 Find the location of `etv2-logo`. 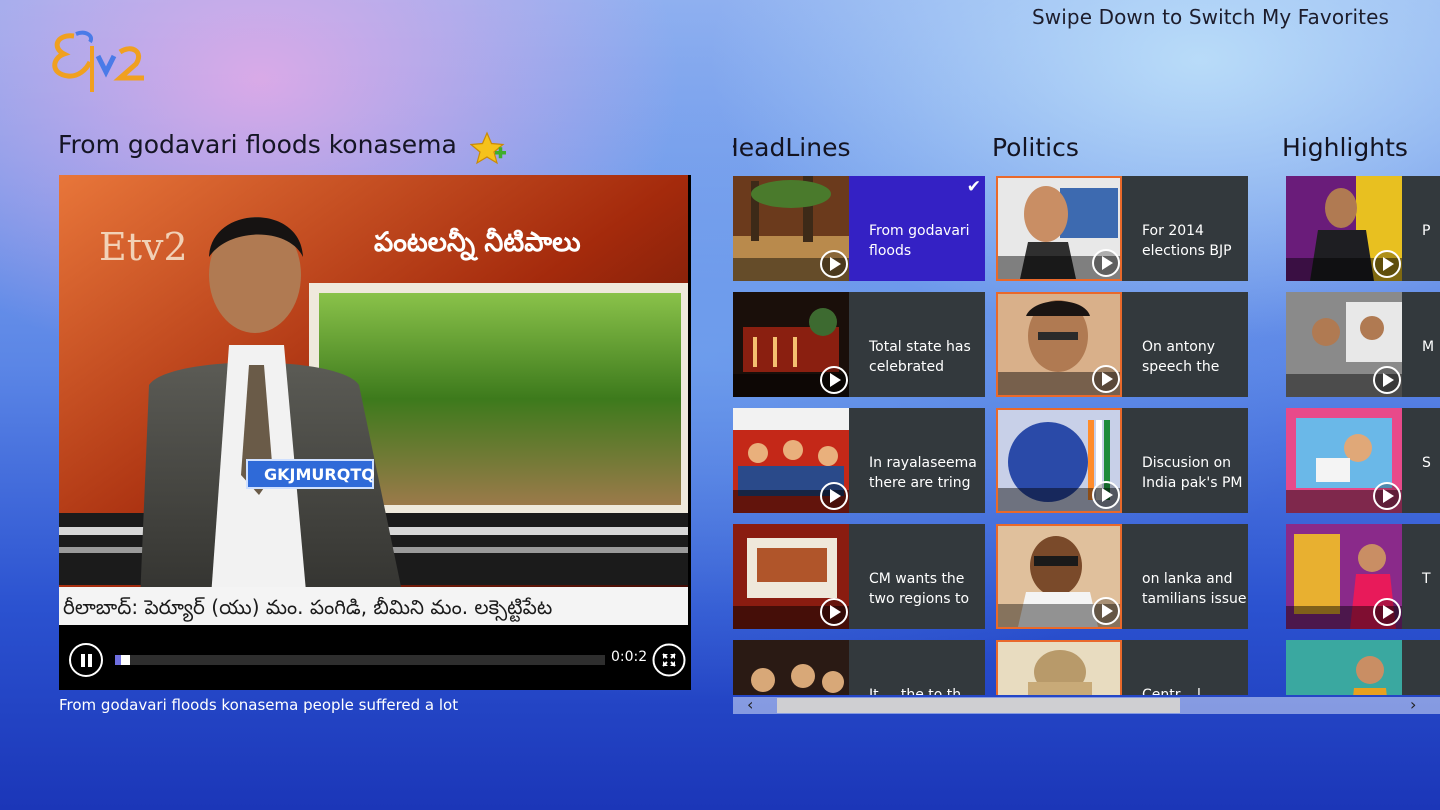

etv2-logo is located at coordinates (99, 63).